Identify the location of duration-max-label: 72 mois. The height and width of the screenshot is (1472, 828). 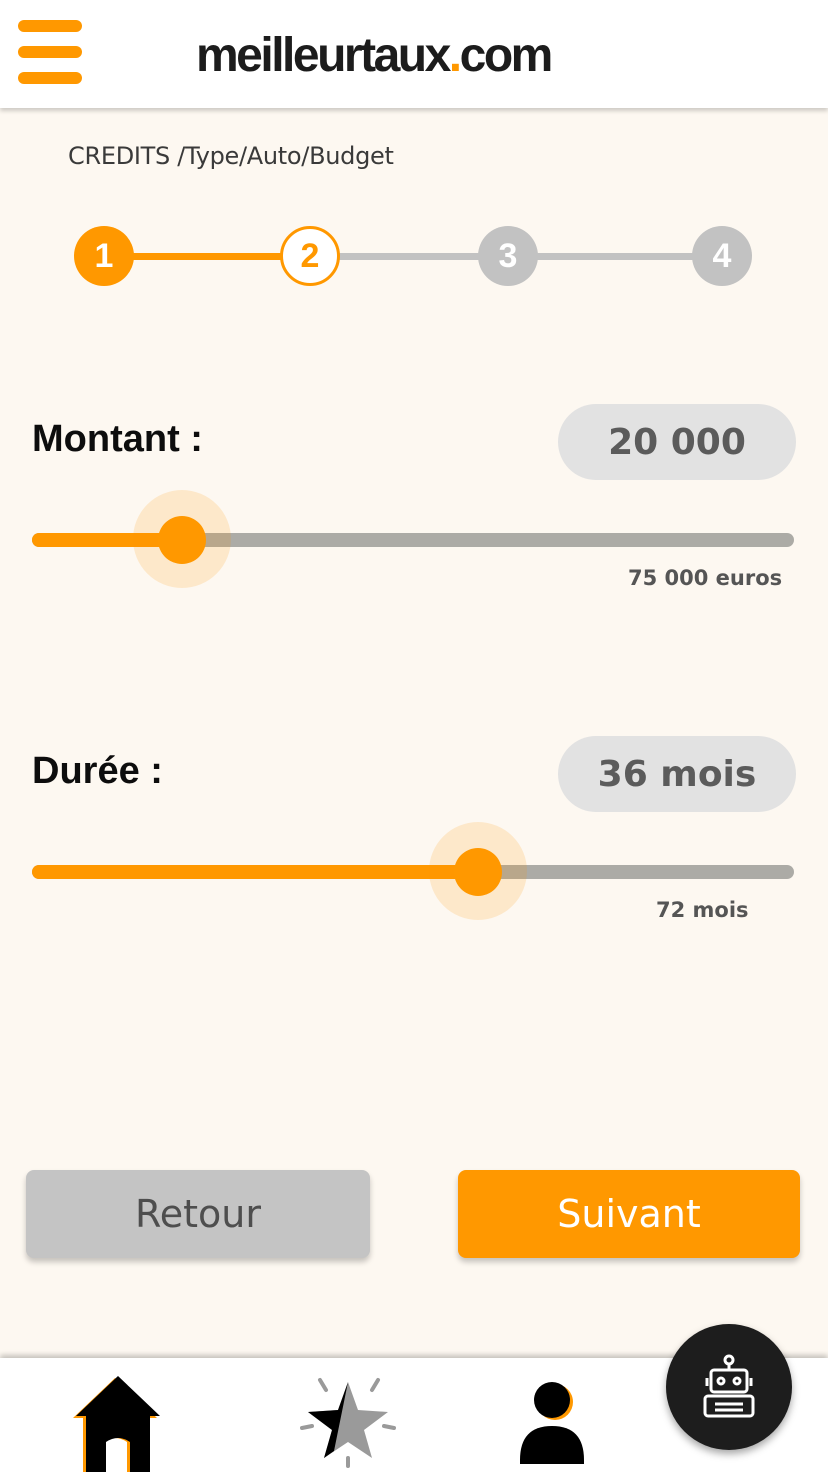
(702, 910).